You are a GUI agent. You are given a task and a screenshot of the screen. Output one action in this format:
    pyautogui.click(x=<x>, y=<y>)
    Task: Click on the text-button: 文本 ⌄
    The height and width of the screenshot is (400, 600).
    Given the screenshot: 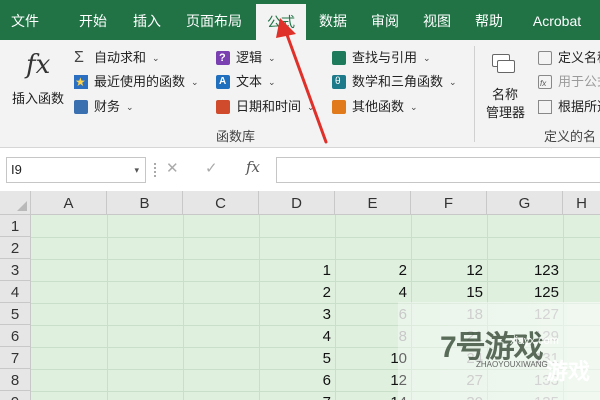 What is the action you would take?
    pyautogui.click(x=246, y=82)
    